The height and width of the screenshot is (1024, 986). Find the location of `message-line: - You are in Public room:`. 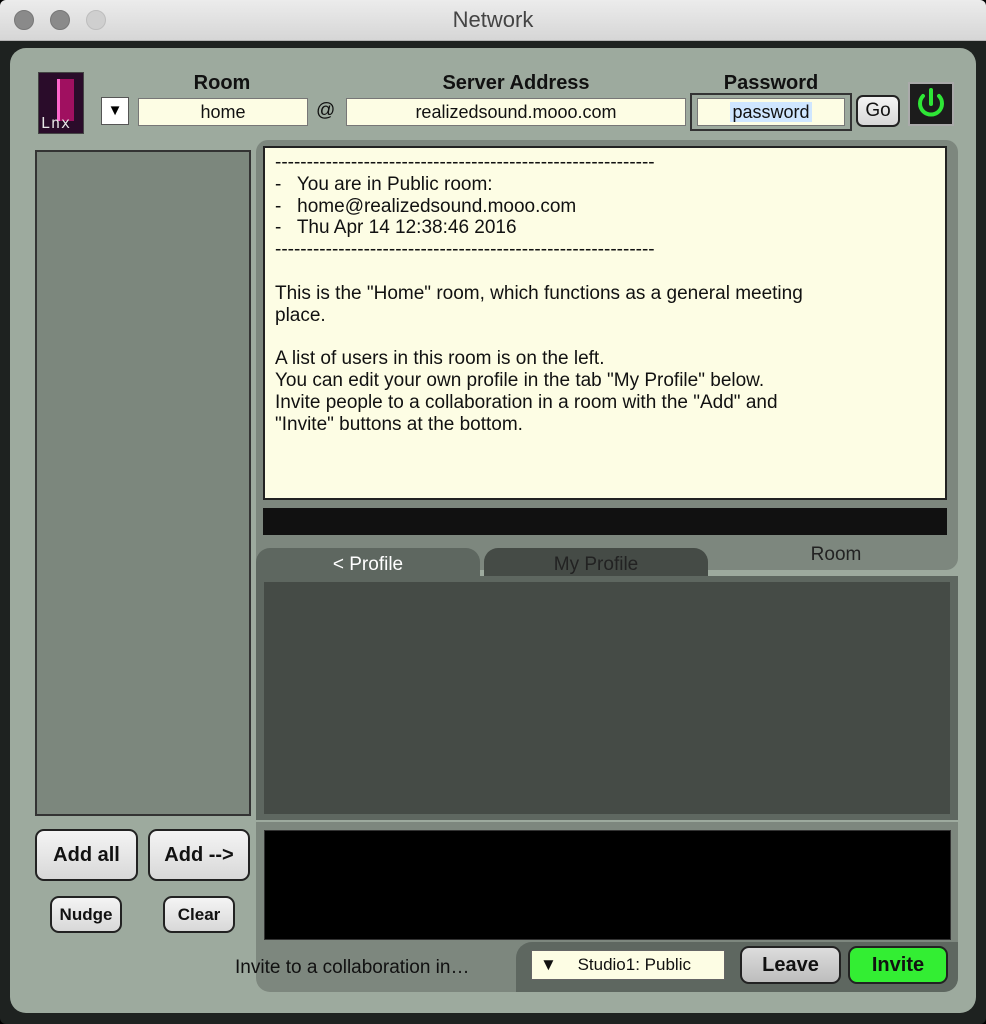

message-line: - You are in Public room: is located at coordinates (384, 184).